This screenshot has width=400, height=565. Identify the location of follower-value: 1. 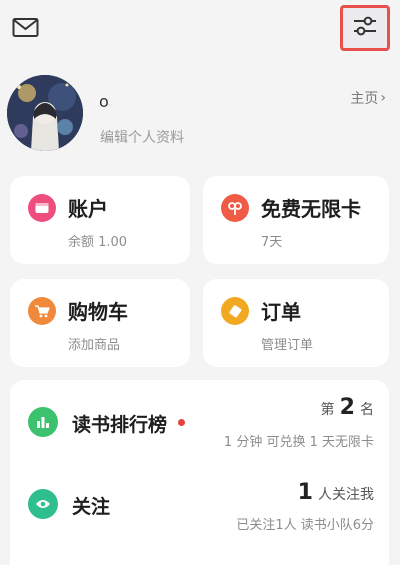
(305, 492).